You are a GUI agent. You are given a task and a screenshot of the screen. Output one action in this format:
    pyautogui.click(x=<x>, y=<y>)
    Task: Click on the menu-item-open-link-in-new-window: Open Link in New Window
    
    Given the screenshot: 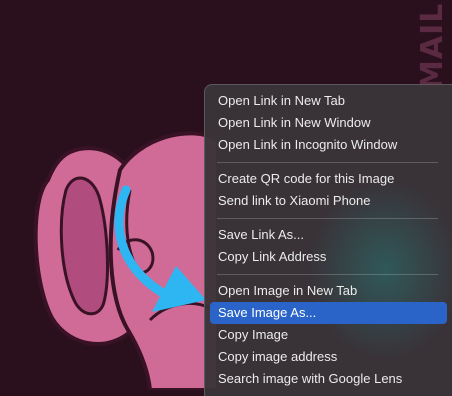 What is the action you would take?
    pyautogui.click(x=328, y=123)
    